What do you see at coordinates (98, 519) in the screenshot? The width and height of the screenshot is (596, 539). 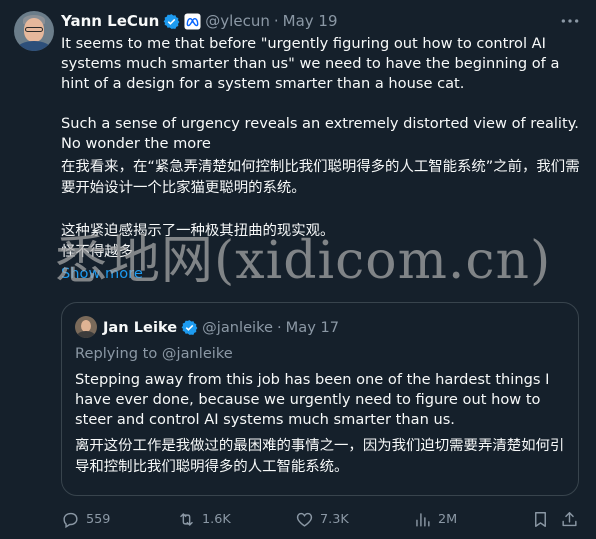 I see `reply-count: 559` at bounding box center [98, 519].